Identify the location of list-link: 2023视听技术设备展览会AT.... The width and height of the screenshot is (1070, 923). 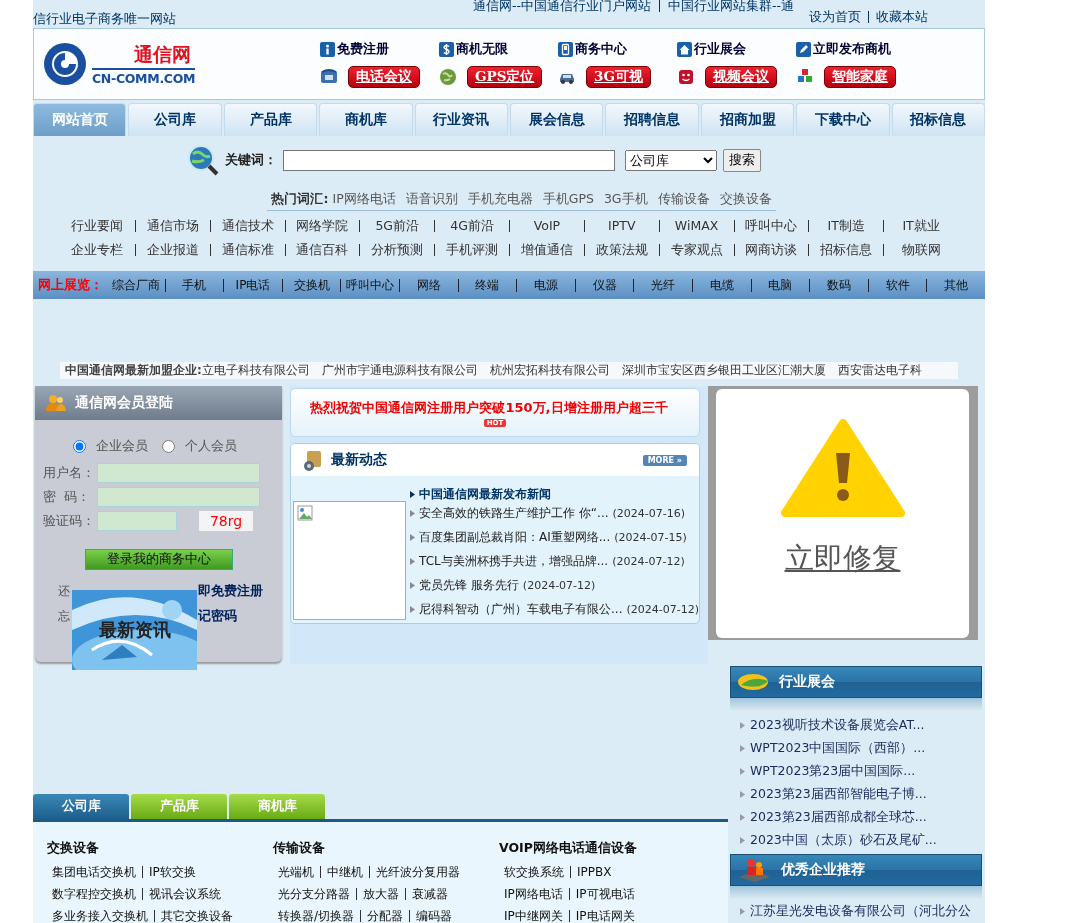
(837, 725).